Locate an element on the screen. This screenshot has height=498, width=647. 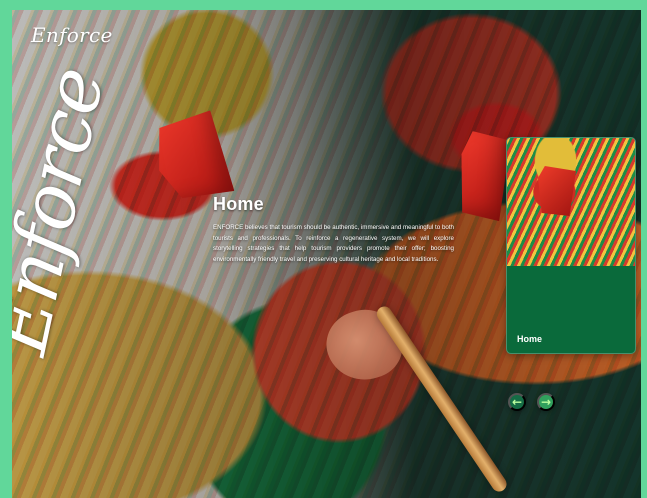
card-title: Home is located at coordinates (530, 339).